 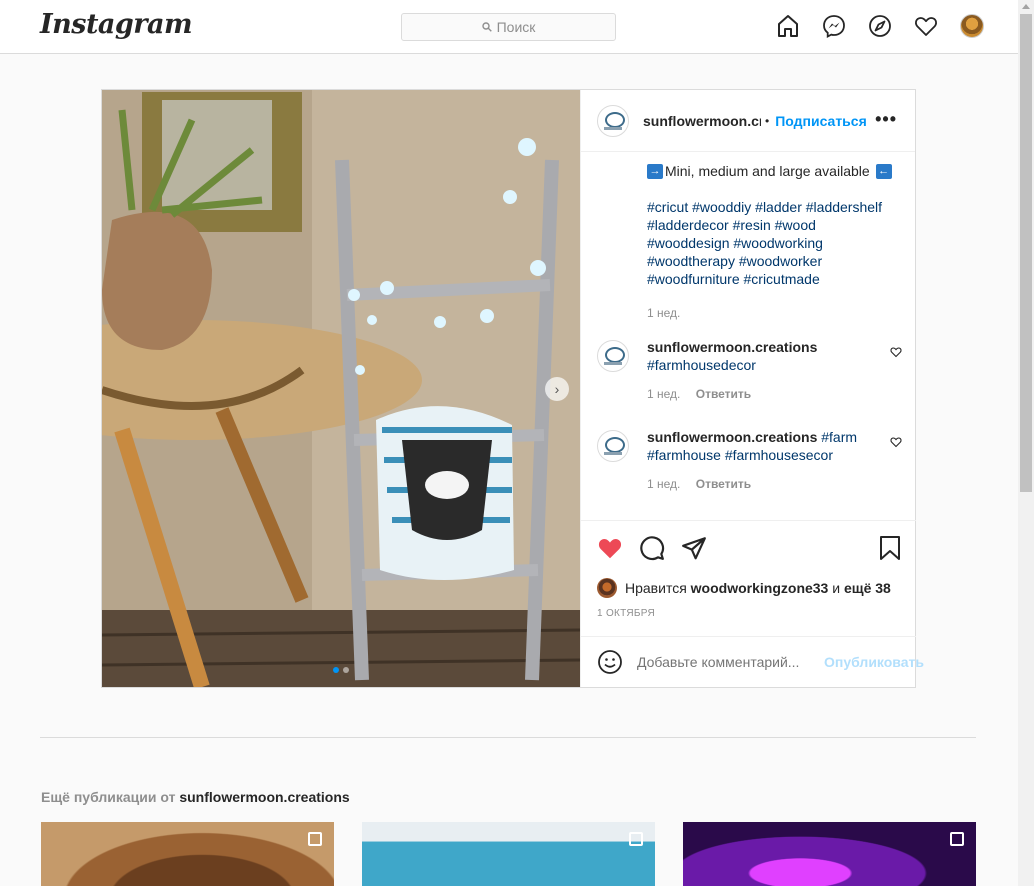 What do you see at coordinates (821, 121) in the screenshot?
I see `follow-button: Подписаться` at bounding box center [821, 121].